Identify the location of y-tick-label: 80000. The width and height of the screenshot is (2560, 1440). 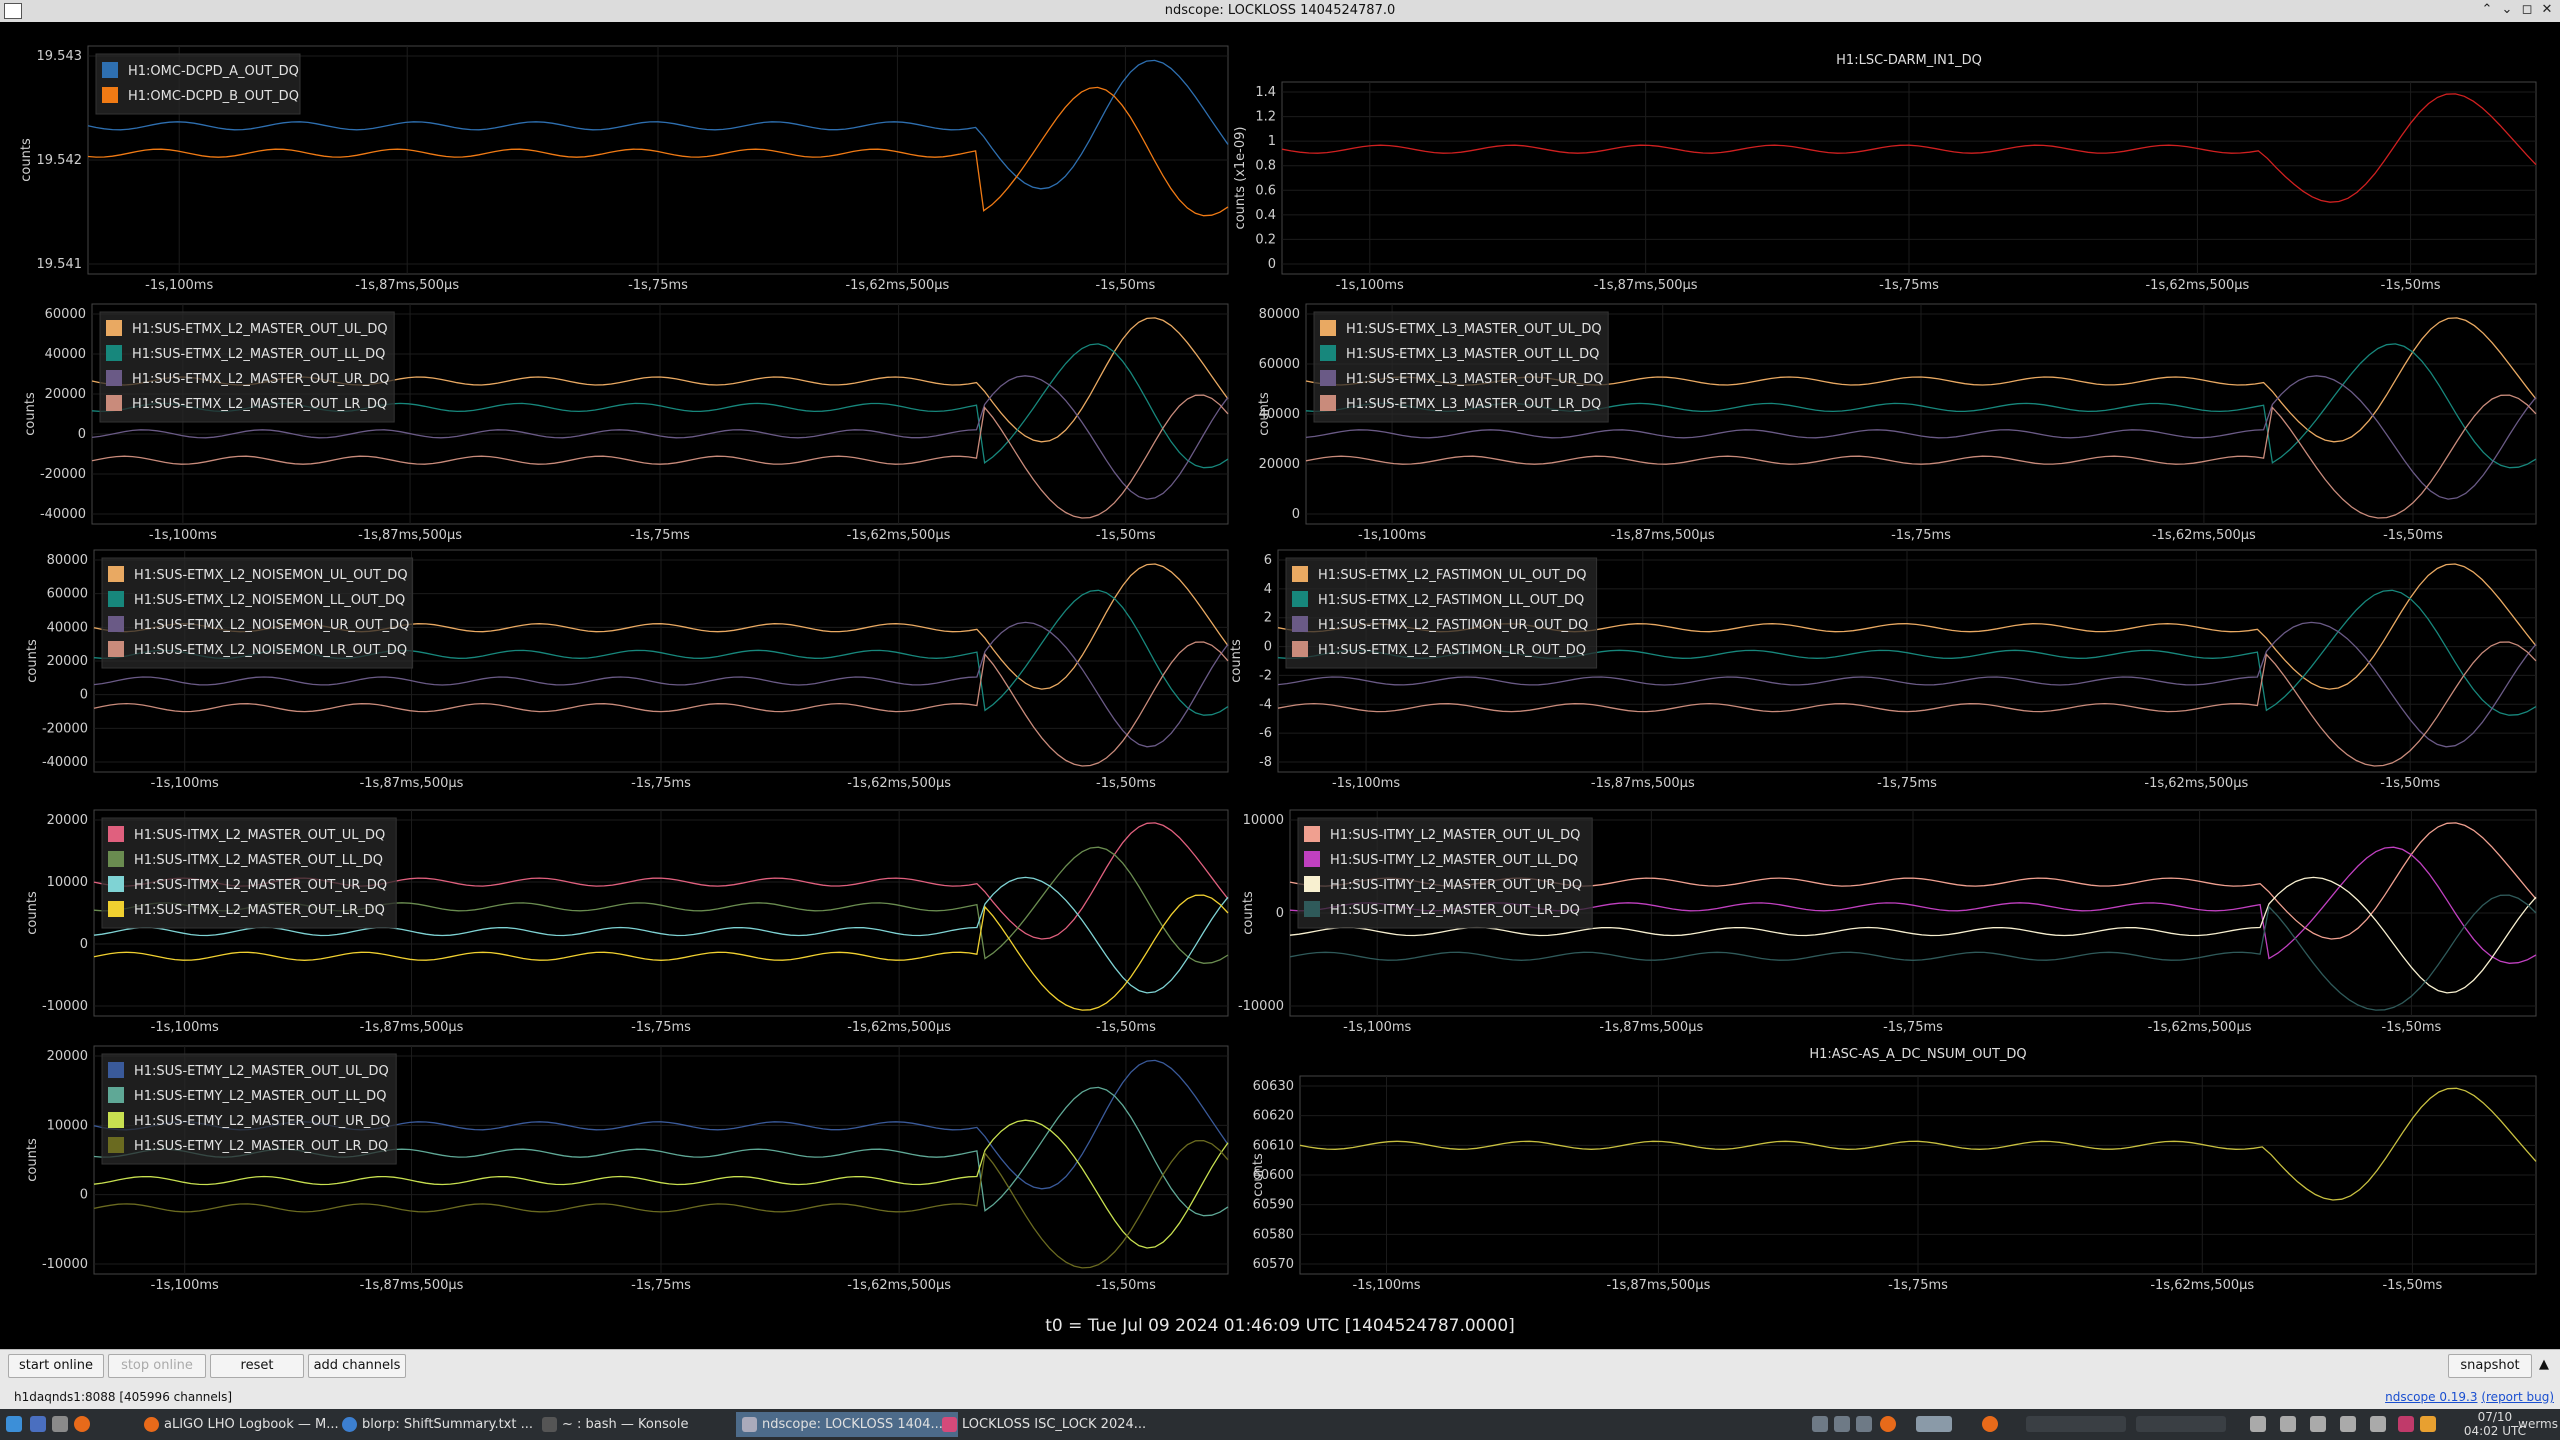
(67, 560).